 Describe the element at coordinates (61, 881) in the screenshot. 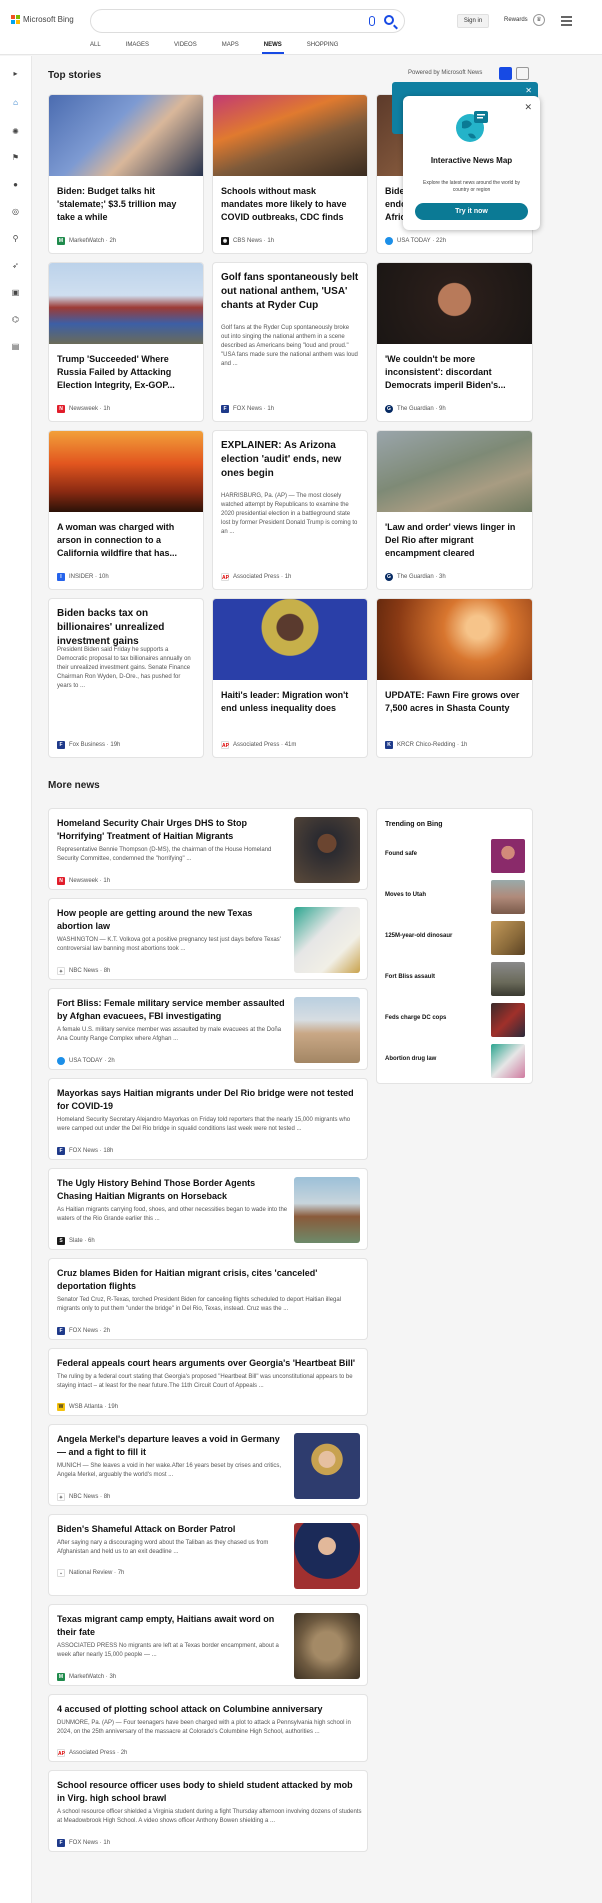

I see `source-logo-icon: N` at that location.